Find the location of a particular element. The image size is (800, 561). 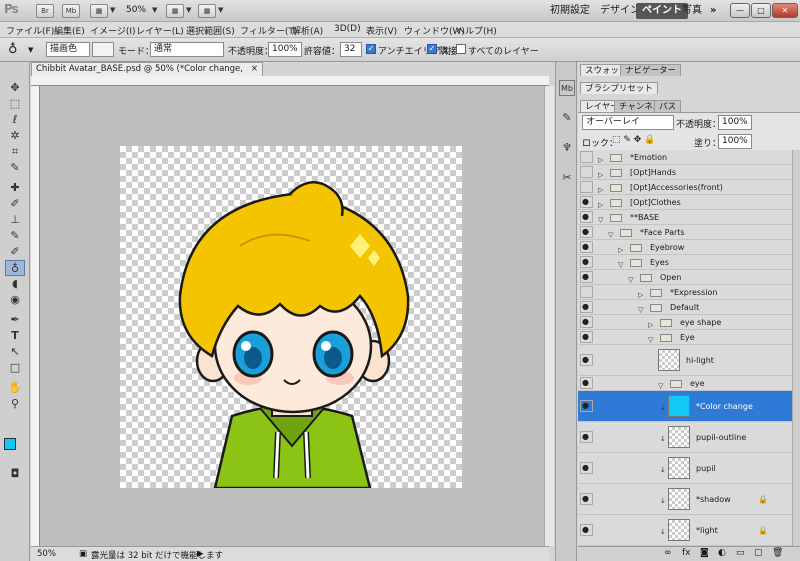

arrange-caret-icon: ▼ is located at coordinates (188, 10).